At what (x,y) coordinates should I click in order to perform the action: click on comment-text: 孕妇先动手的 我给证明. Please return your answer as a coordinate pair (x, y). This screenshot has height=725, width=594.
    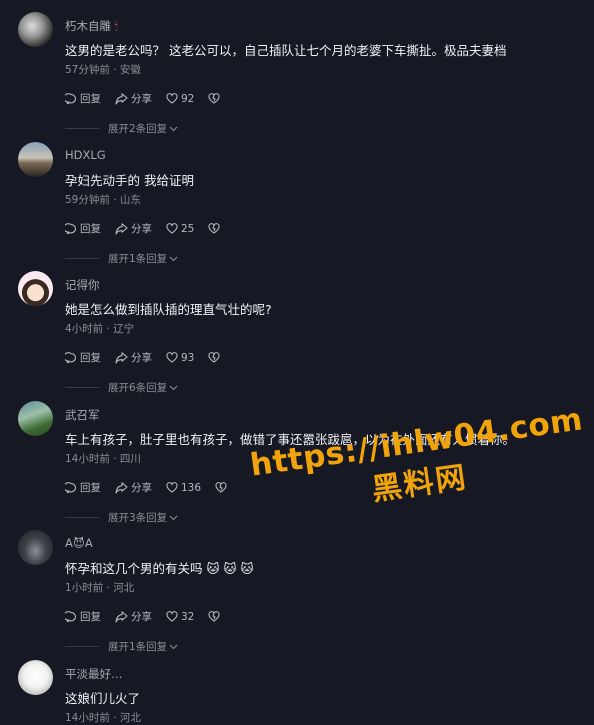
    Looking at the image, I should click on (129, 180).